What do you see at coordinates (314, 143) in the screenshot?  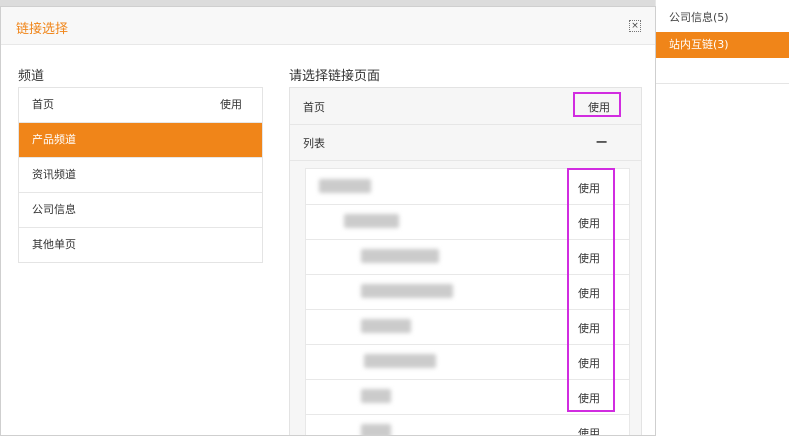 I see `page-row-label: 列表` at bounding box center [314, 143].